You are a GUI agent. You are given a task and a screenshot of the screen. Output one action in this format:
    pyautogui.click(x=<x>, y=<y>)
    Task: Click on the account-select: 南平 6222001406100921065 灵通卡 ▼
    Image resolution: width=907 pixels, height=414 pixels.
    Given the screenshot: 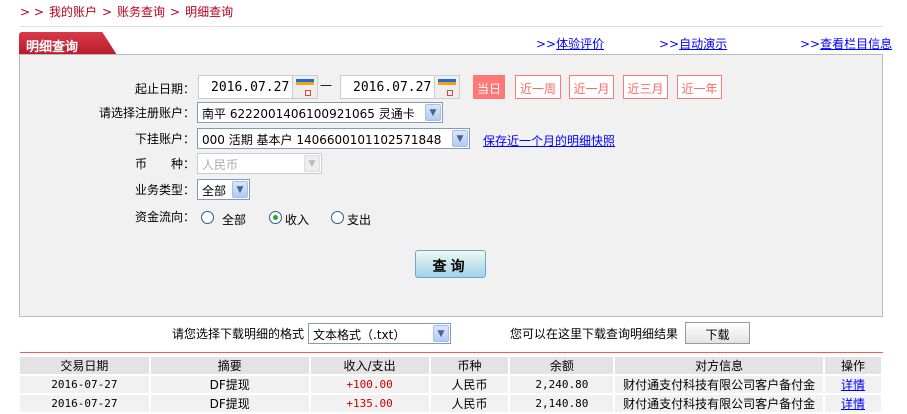 What is the action you would take?
    pyautogui.click(x=320, y=112)
    